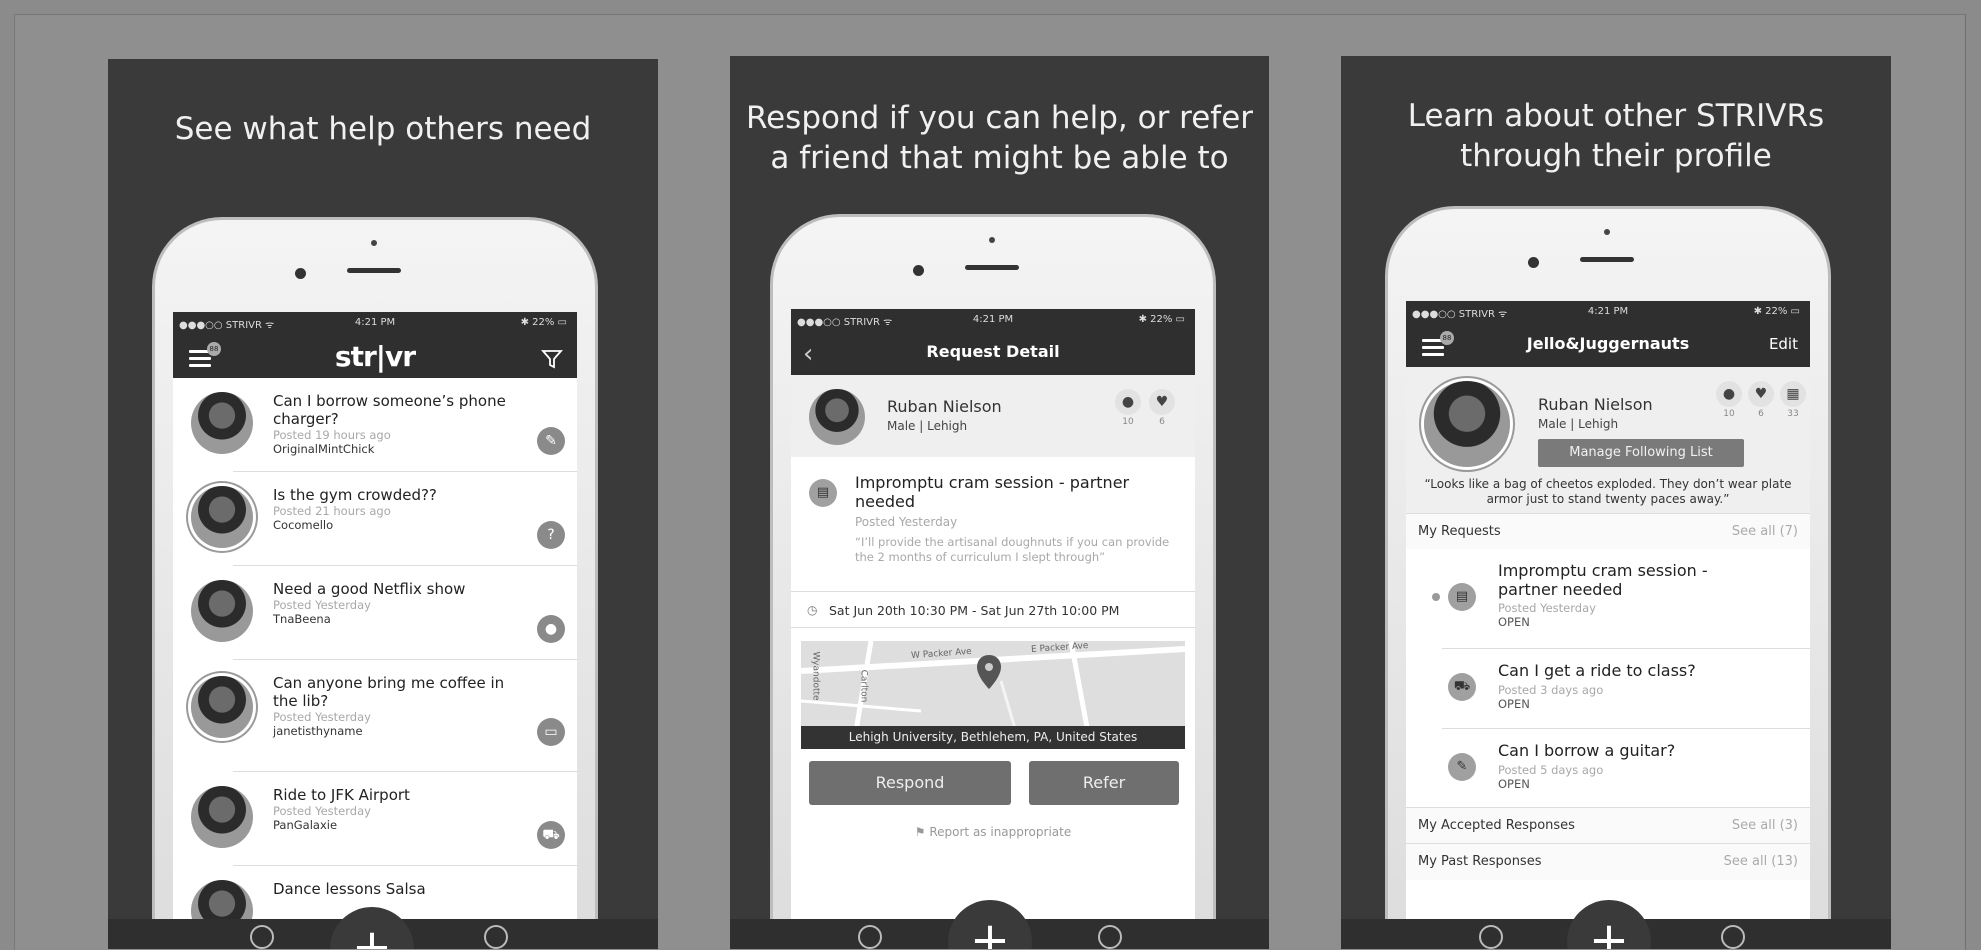  I want to click on pen-icon: ✎, so click(551, 441).